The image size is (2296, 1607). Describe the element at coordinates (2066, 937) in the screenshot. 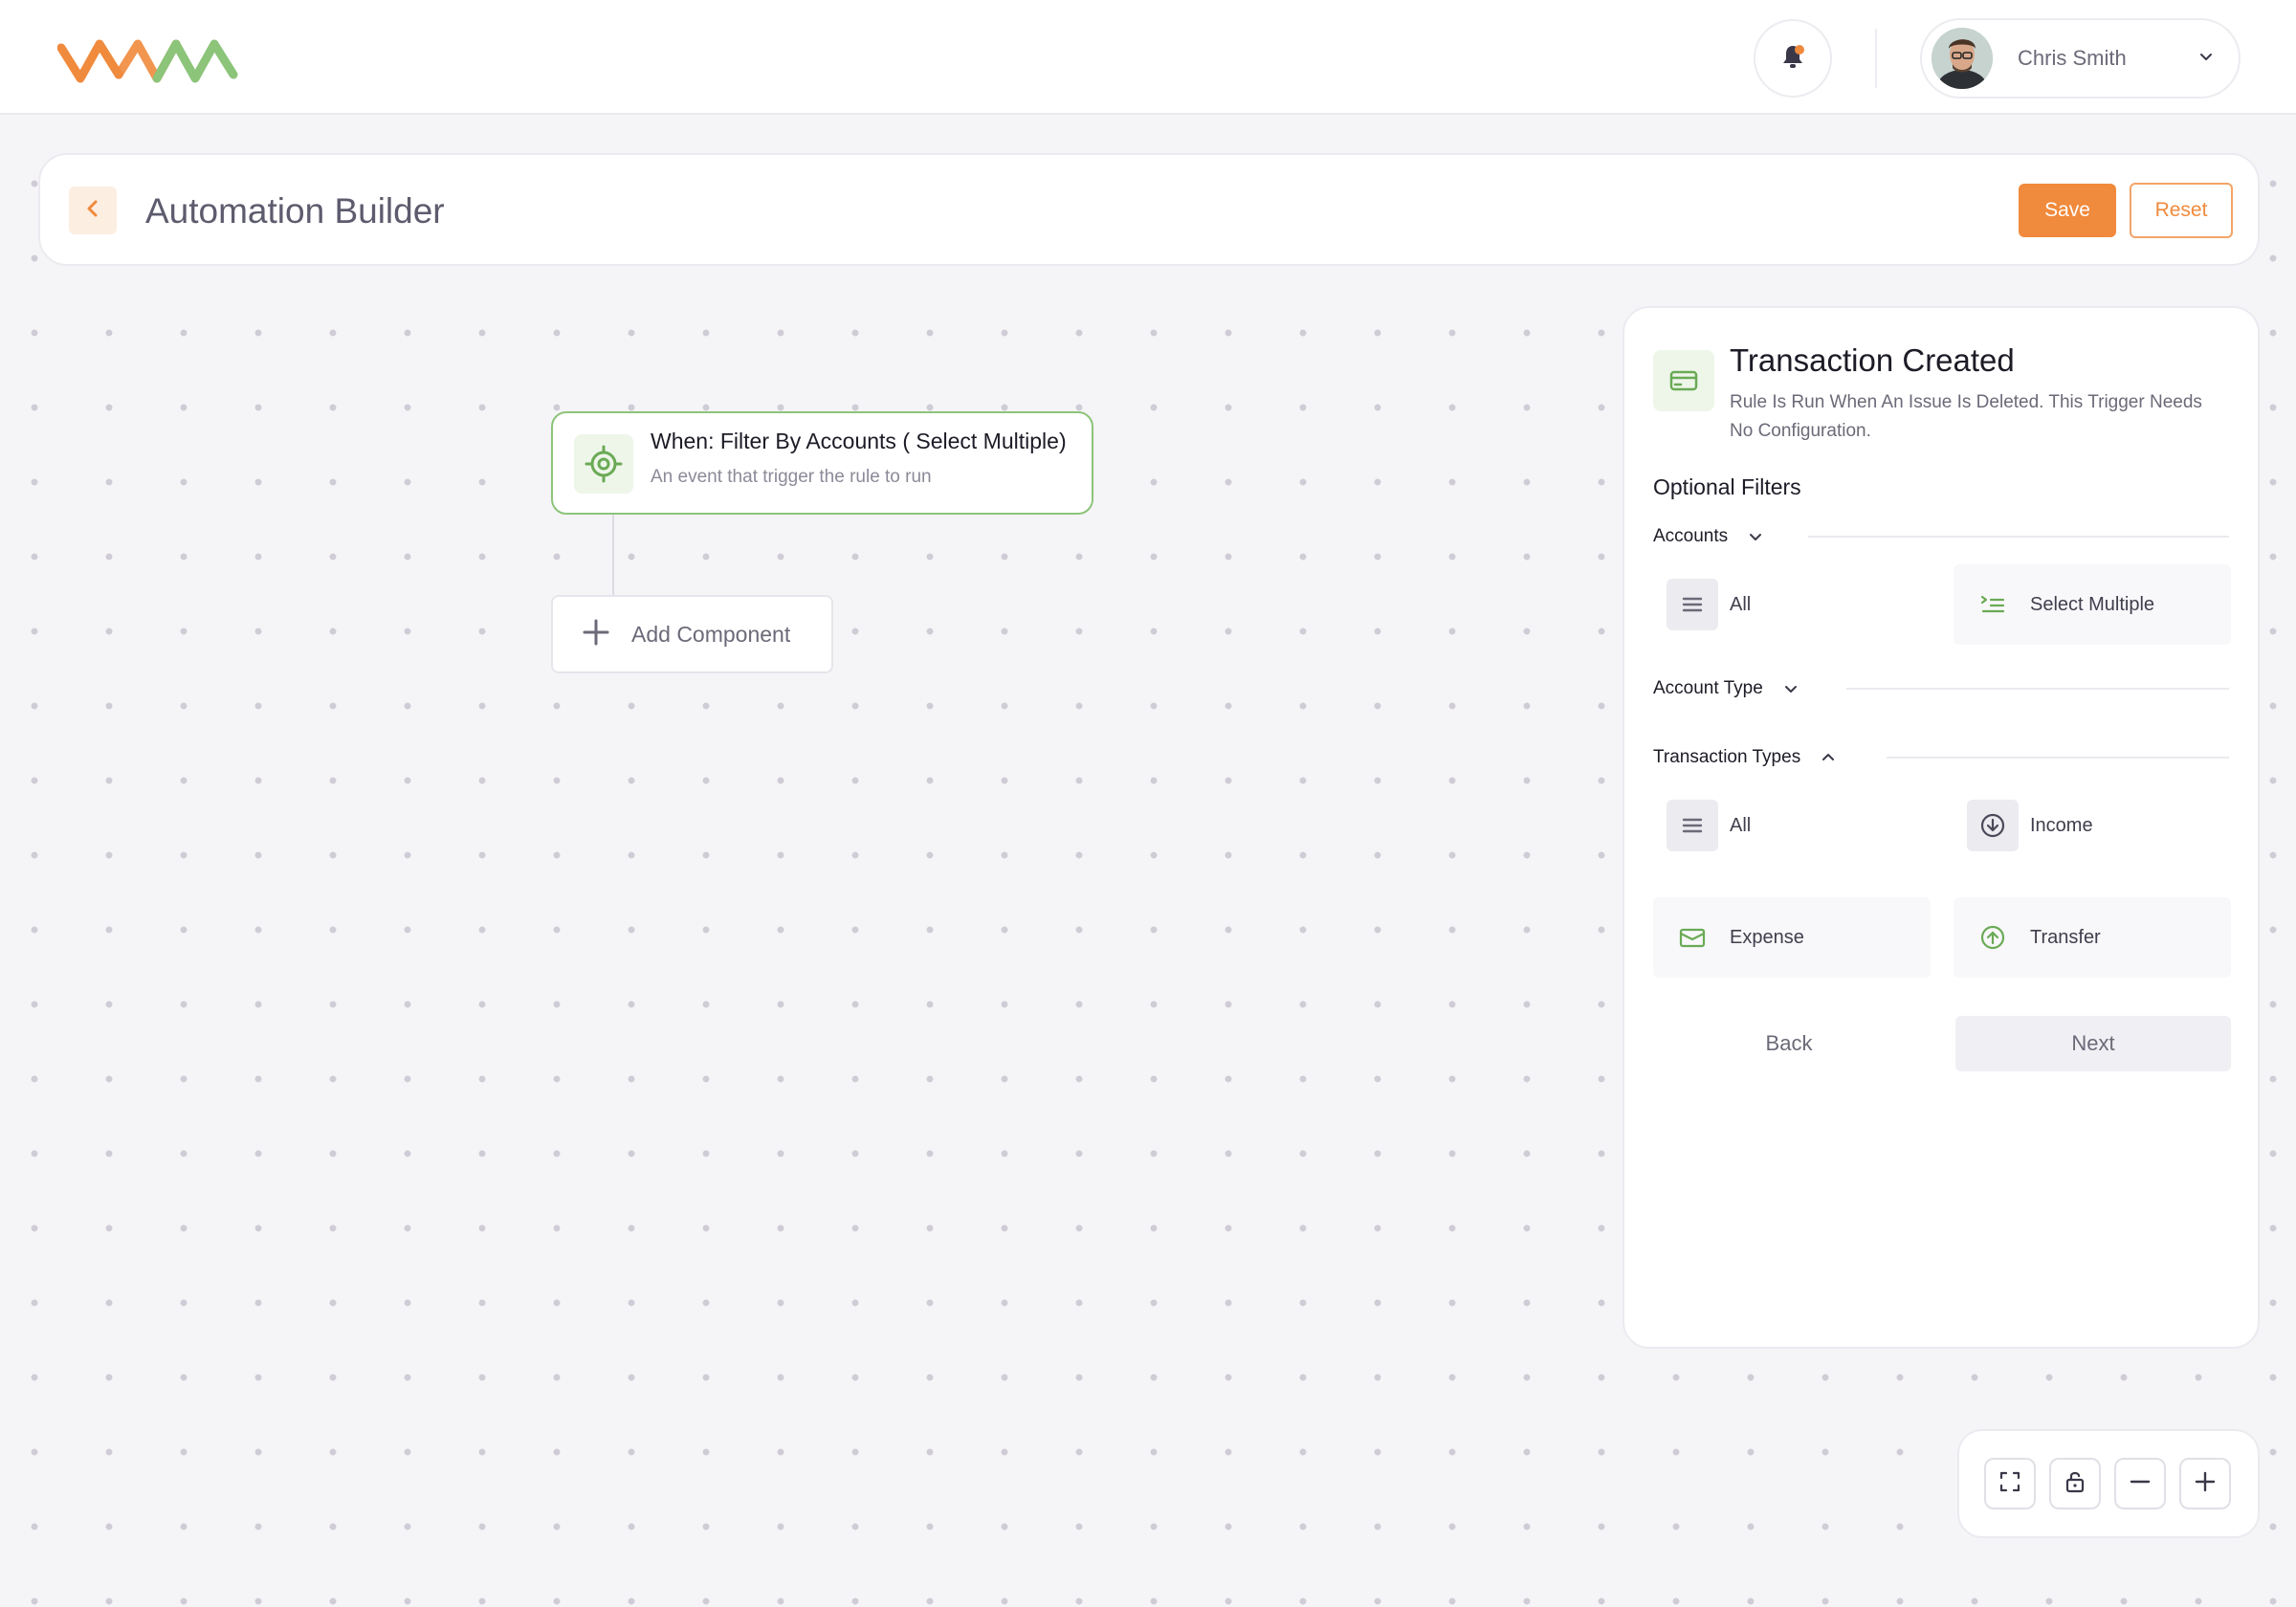

I see `option-label: Transfer` at that location.